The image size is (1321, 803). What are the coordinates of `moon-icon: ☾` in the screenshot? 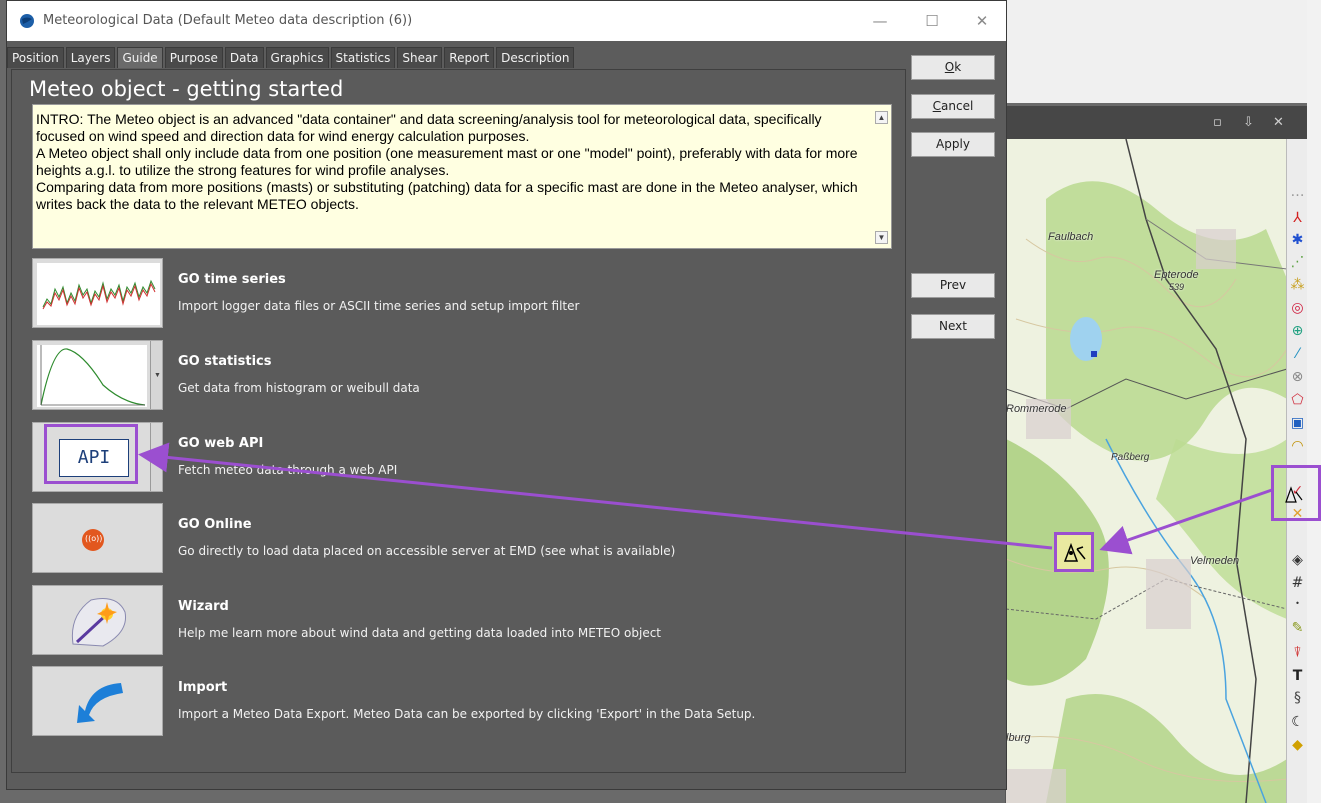 It's located at (1297, 722).